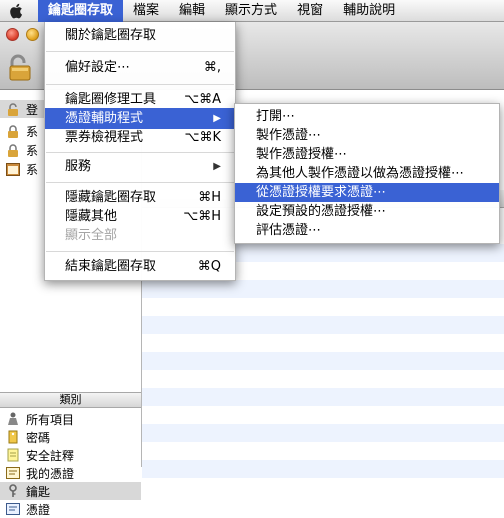 The height and width of the screenshot is (518, 504). I want to click on menu-item-ticket-viewer: 票券檢視程式 ⌥⌘K, so click(140, 137).